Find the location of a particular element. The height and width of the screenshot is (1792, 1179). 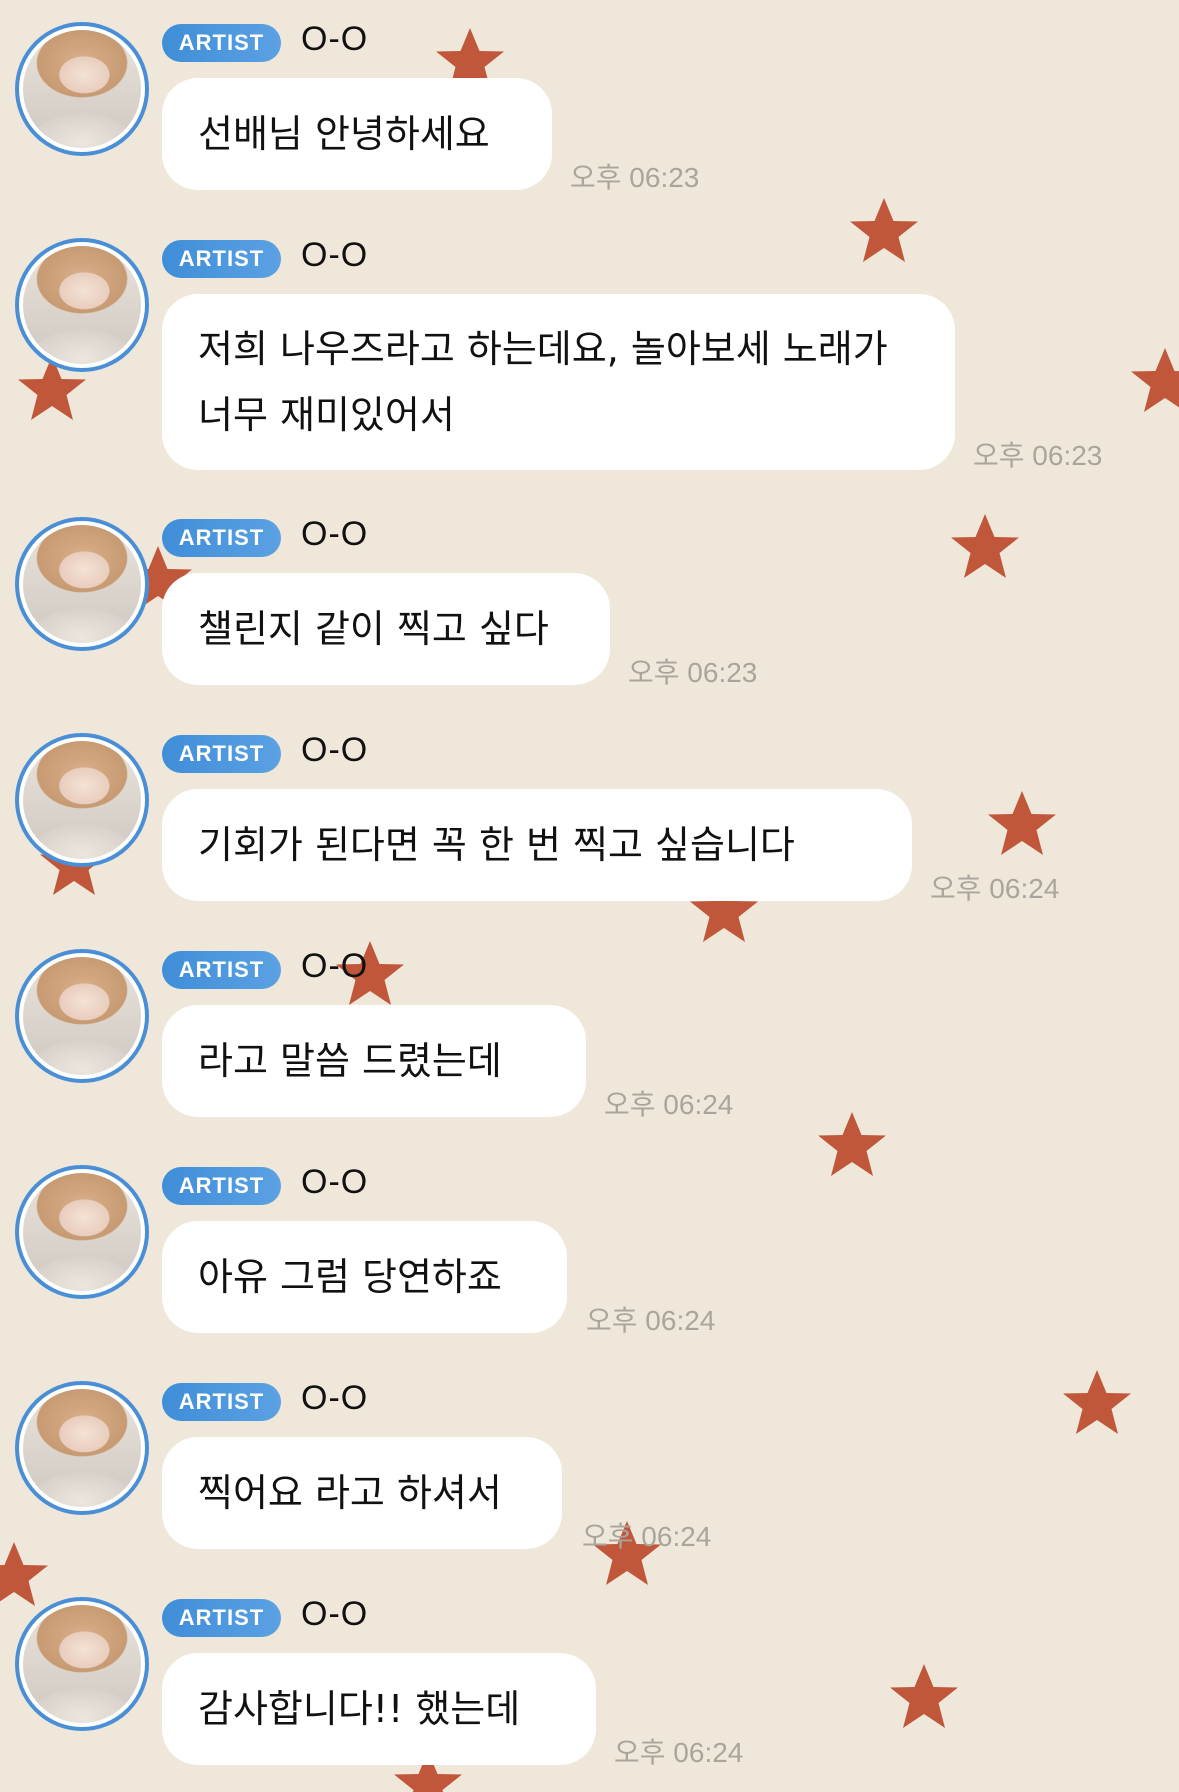

message-bubble: 저희 나우즈라고 하는데요, 놀아보세 노래가 너무 재미있어서 is located at coordinates (558, 382).